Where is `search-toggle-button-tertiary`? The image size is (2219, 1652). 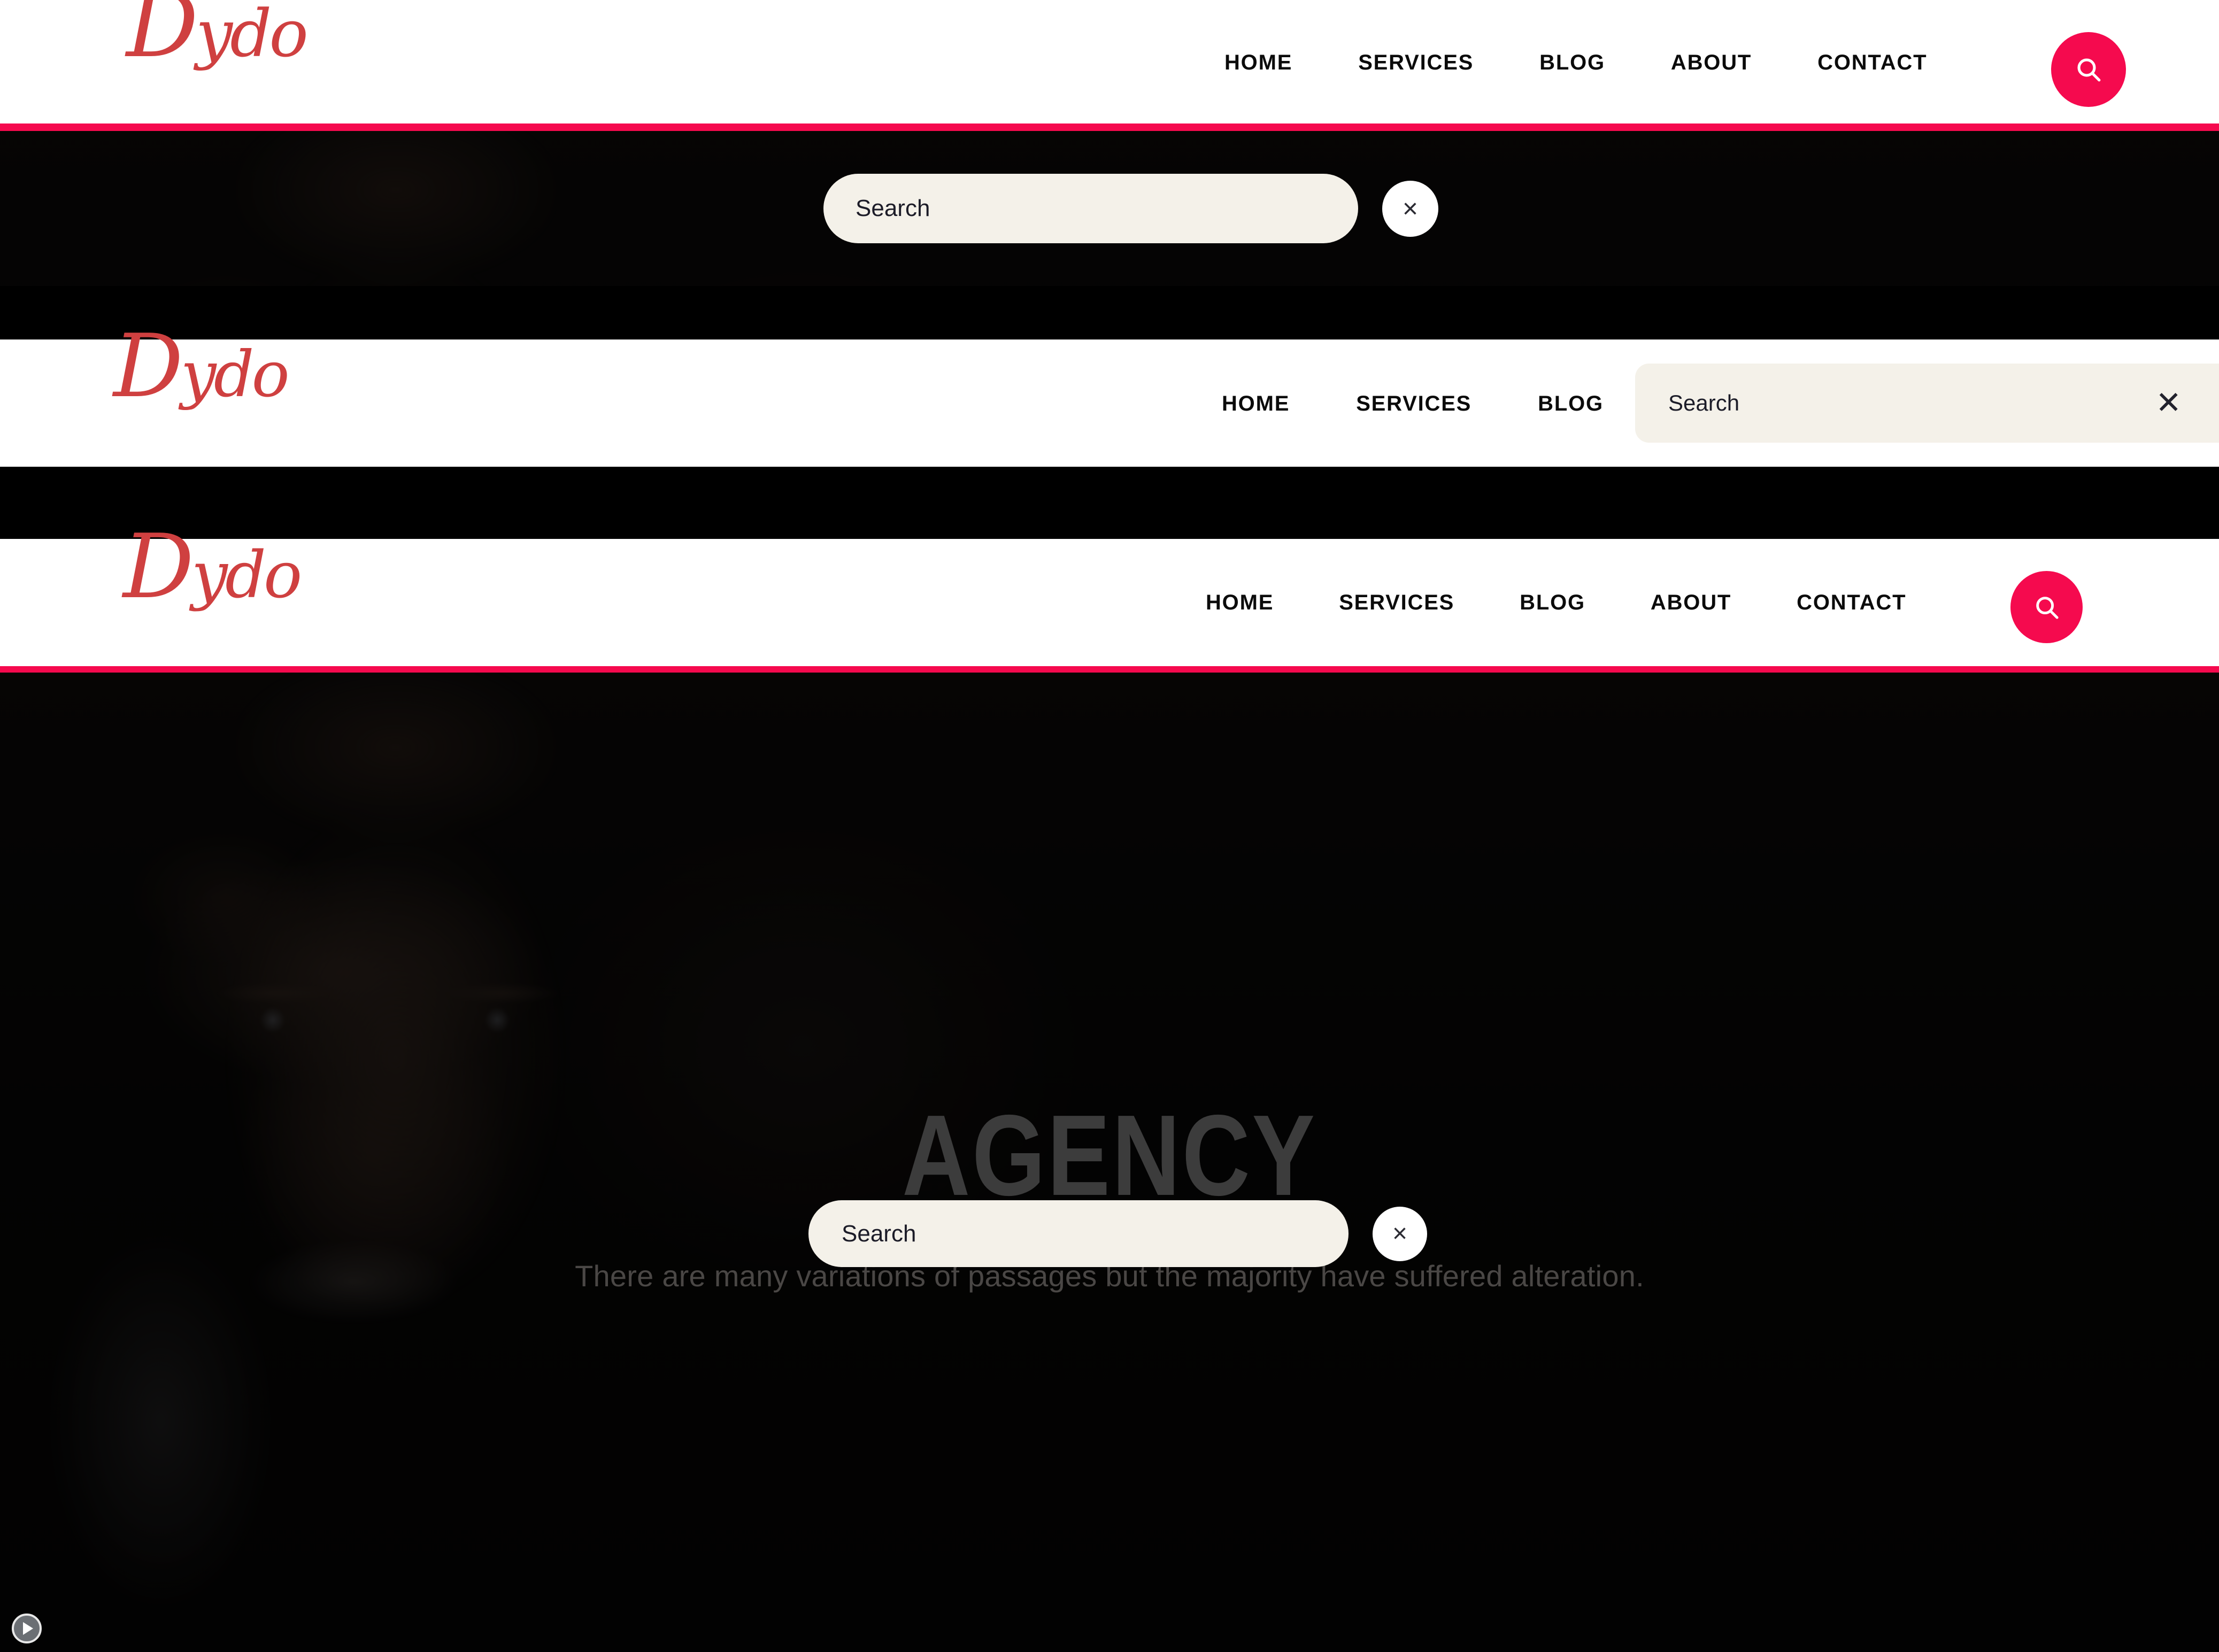 search-toggle-button-tertiary is located at coordinates (2047, 607).